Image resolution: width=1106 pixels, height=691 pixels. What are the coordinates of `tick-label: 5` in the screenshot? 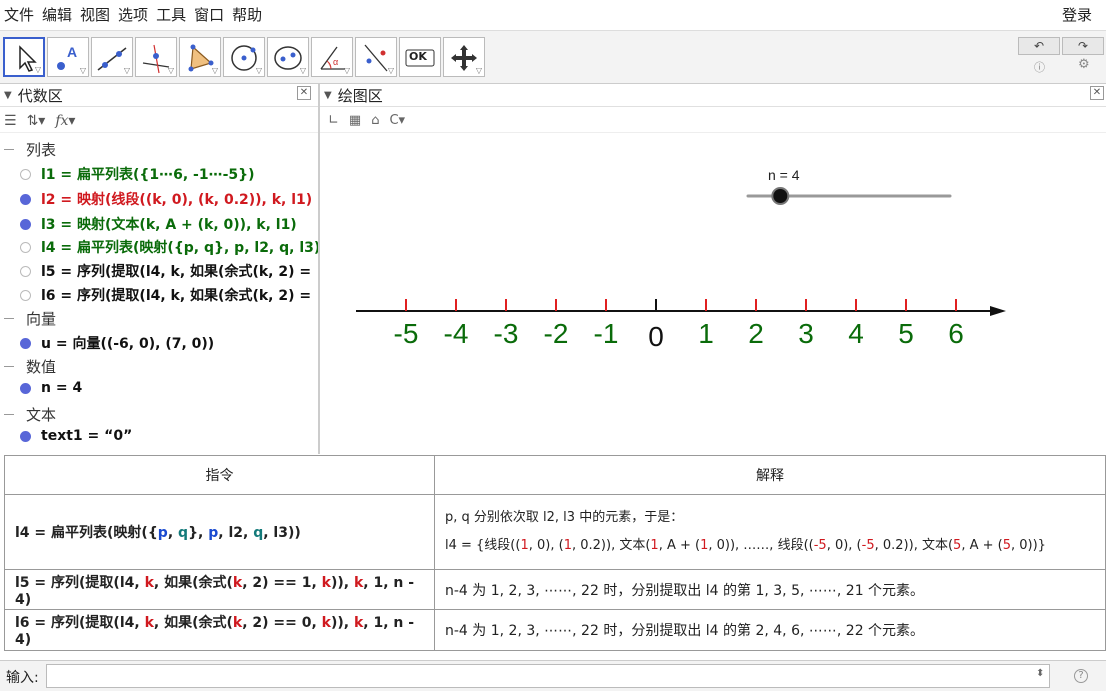 It's located at (906, 333).